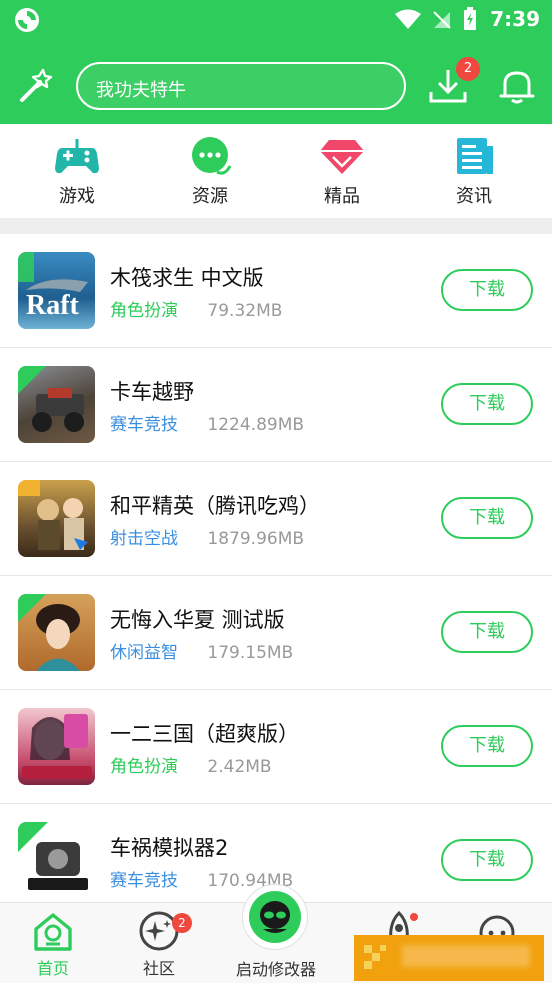 Image resolution: width=552 pixels, height=983 pixels. Describe the element at coordinates (144, 653) in the screenshot. I see `app-genre: 休闲益智` at that location.